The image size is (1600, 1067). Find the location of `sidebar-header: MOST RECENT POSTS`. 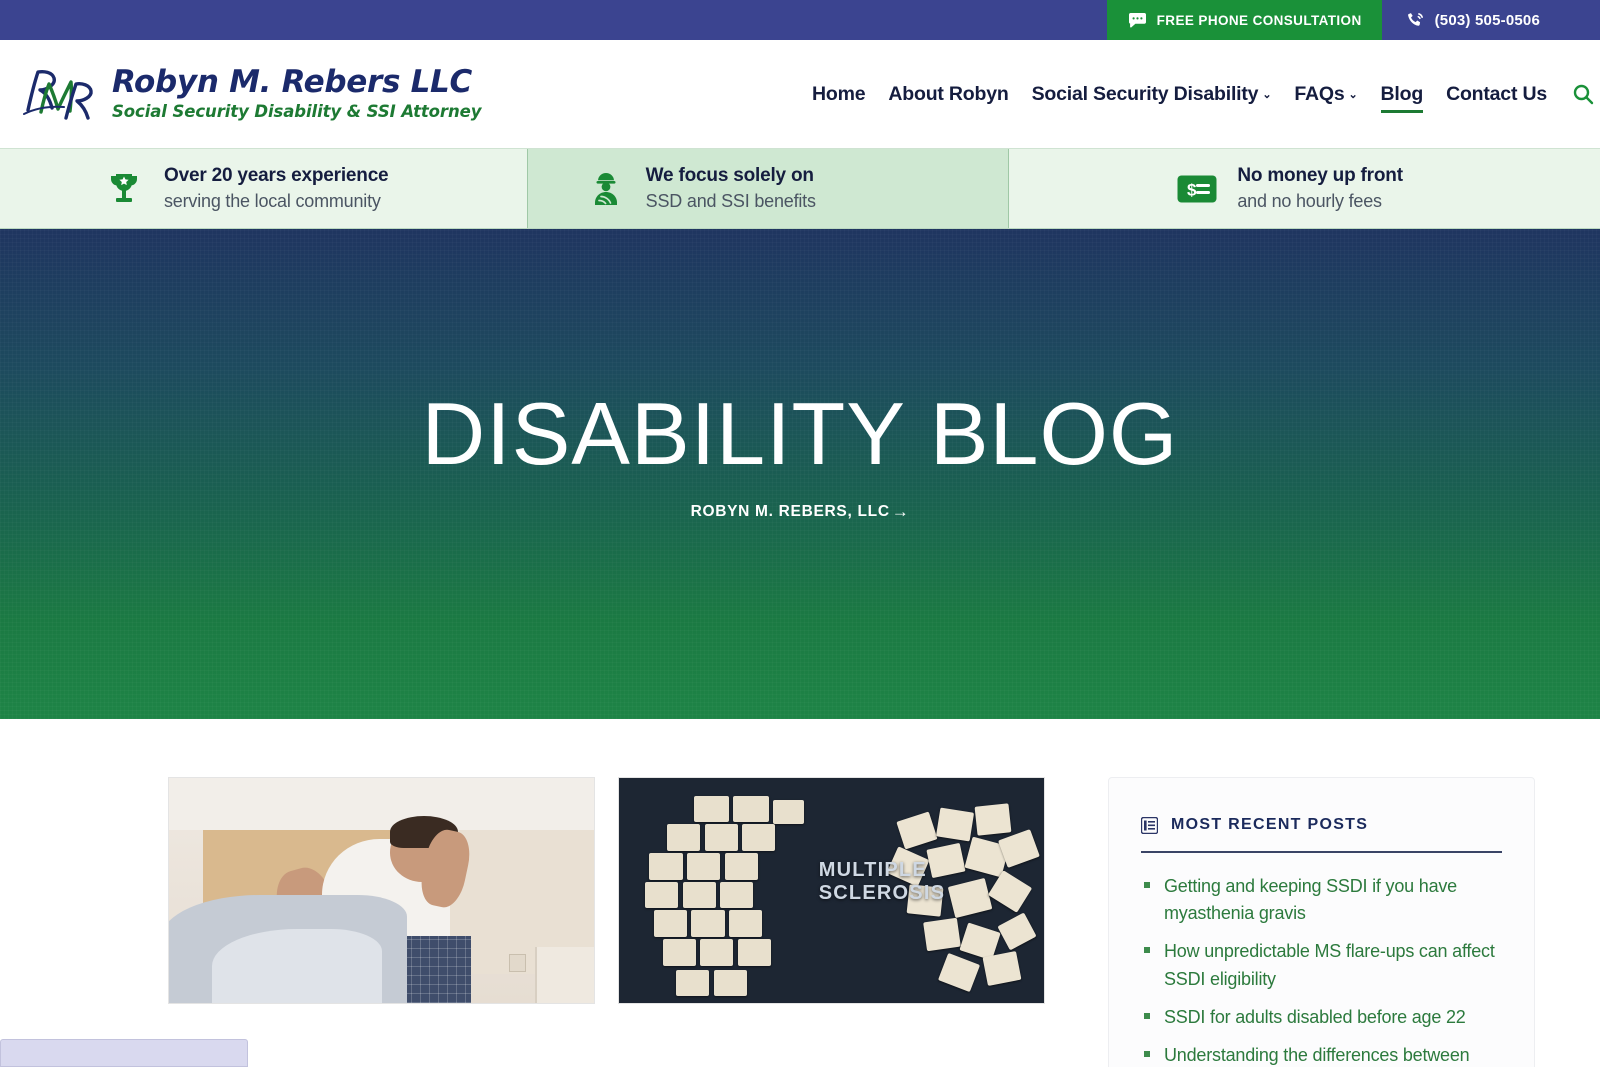

sidebar-header: MOST RECENT POSTS is located at coordinates (1321, 825).